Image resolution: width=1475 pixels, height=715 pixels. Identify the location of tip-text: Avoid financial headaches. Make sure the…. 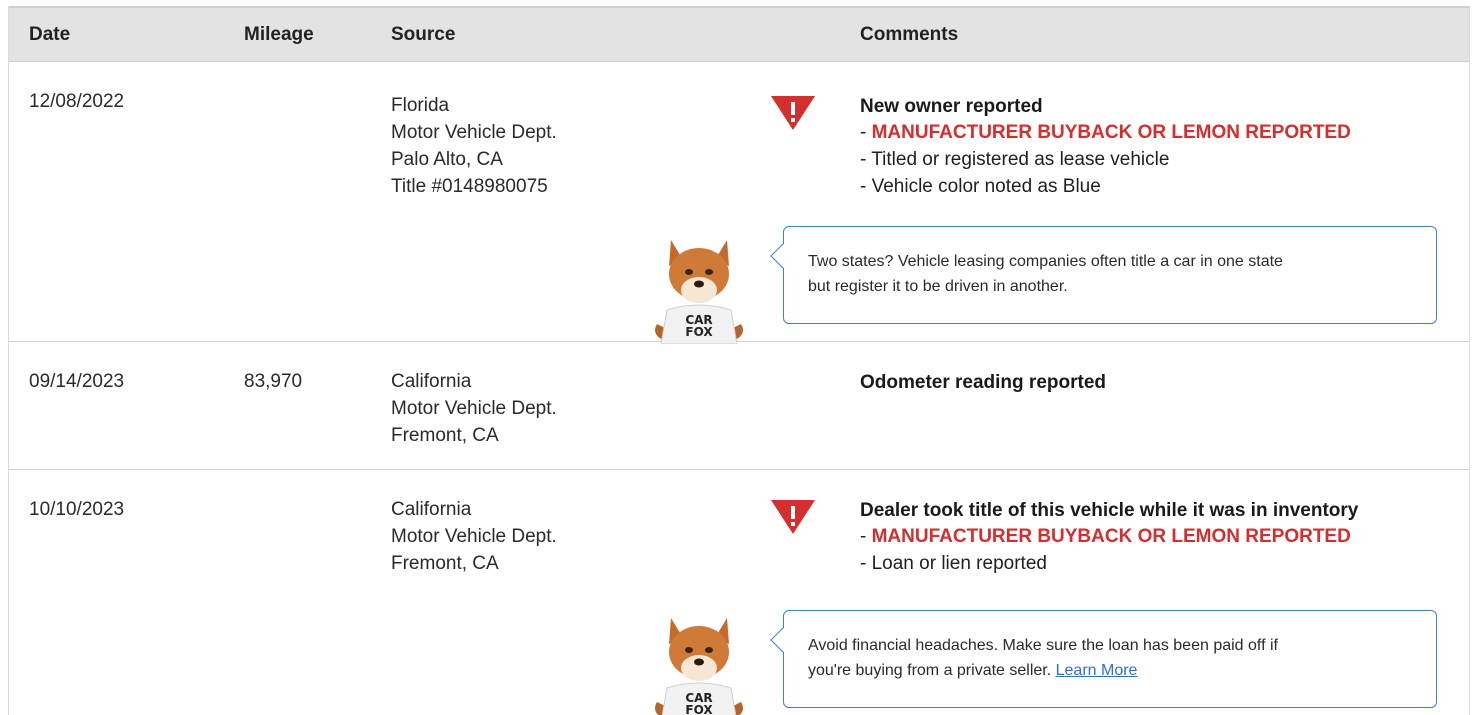
(1043, 645).